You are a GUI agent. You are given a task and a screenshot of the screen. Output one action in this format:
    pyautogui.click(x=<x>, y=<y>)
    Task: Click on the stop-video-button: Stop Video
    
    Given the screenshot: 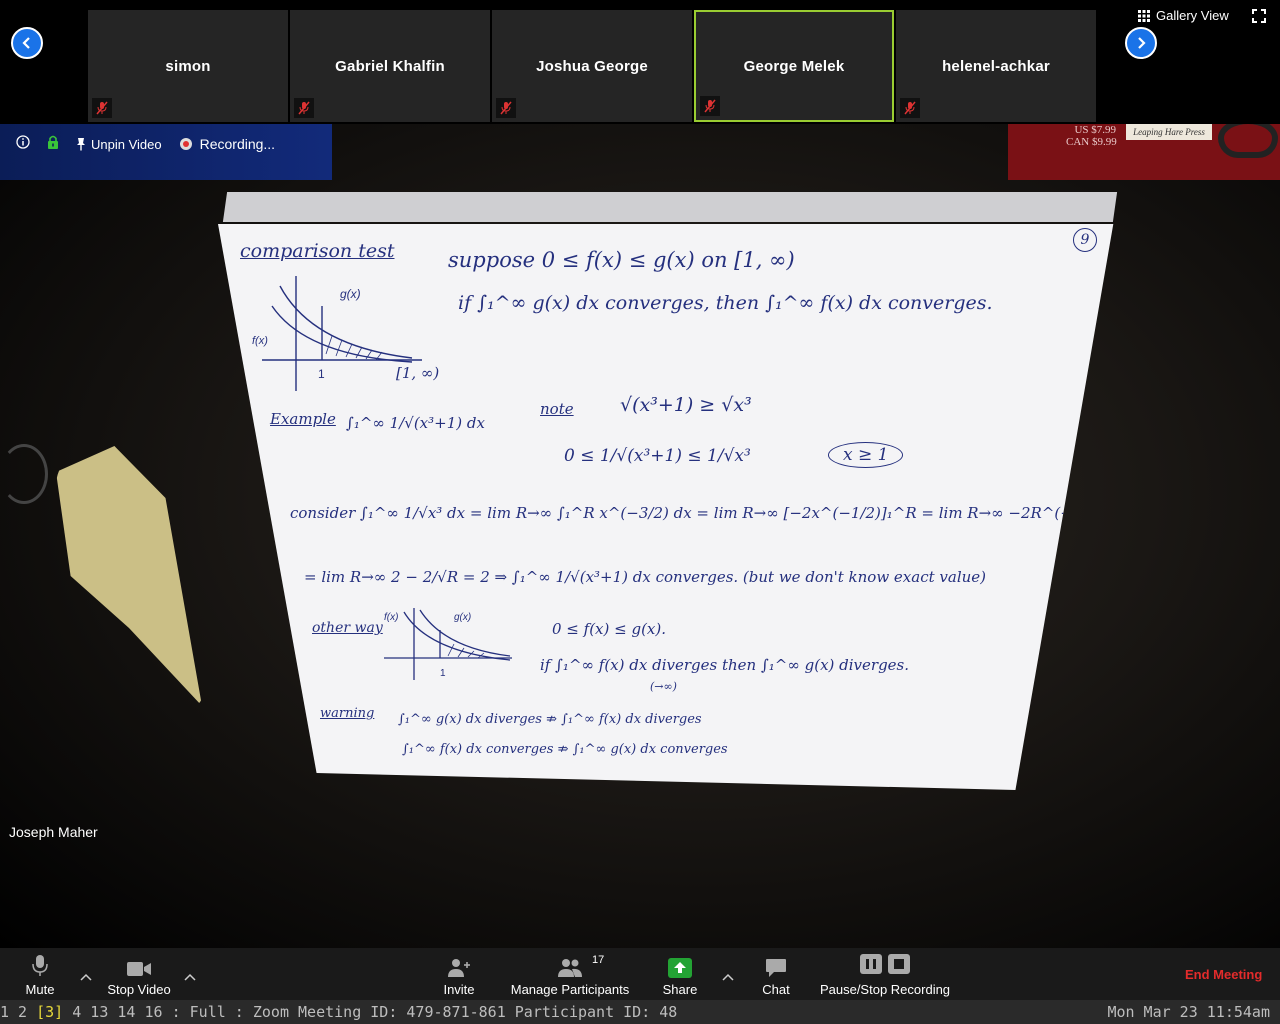 What is the action you would take?
    pyautogui.click(x=139, y=974)
    